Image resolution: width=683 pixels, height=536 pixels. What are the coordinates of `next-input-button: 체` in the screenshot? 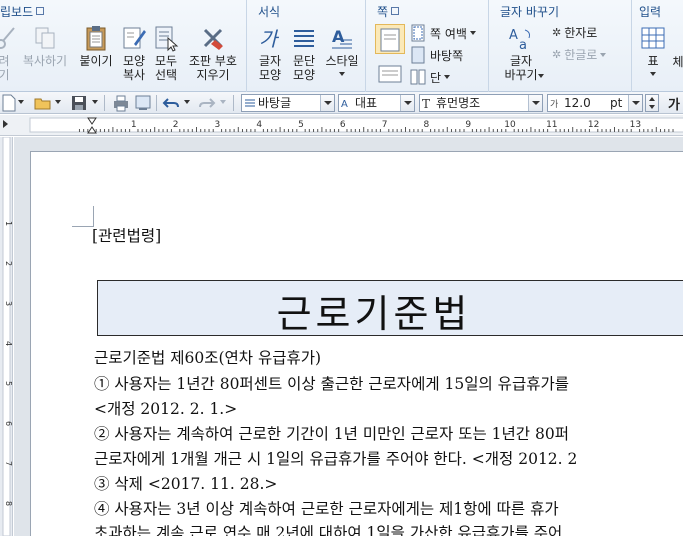 It's located at (677, 62).